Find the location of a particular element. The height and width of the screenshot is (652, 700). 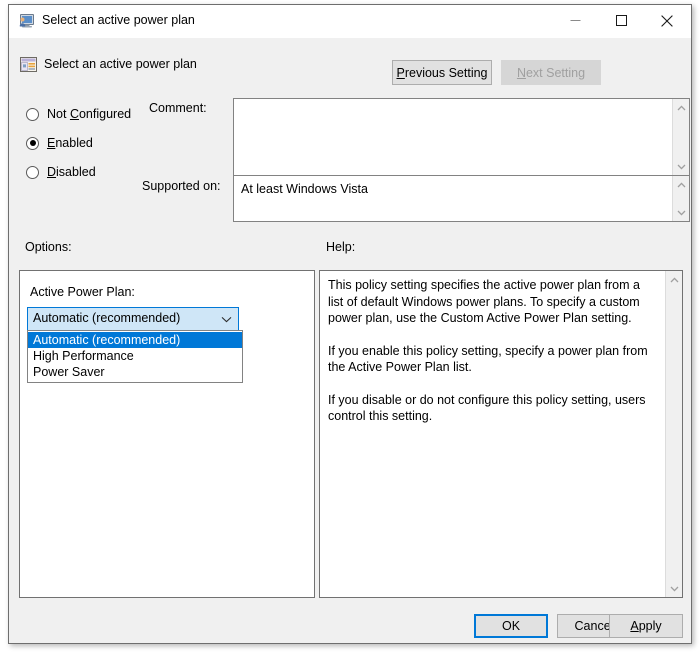

close-button is located at coordinates (667, 20).